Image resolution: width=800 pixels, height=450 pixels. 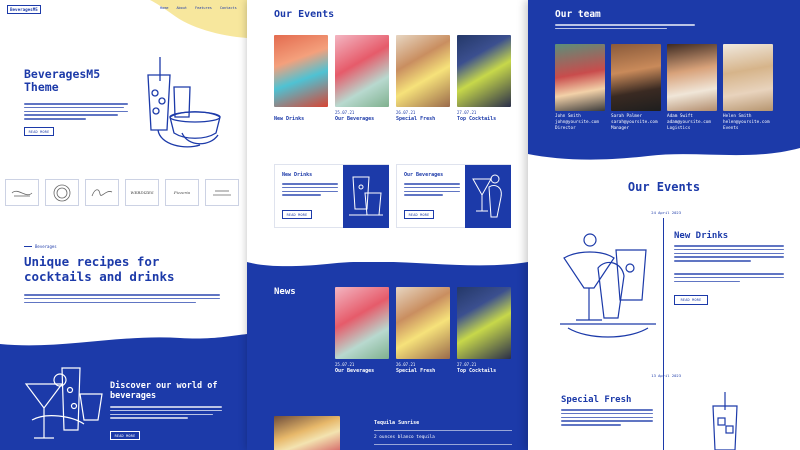 What do you see at coordinates (345, 112) in the screenshot?
I see `event-date-2: 25.07.21` at bounding box center [345, 112].